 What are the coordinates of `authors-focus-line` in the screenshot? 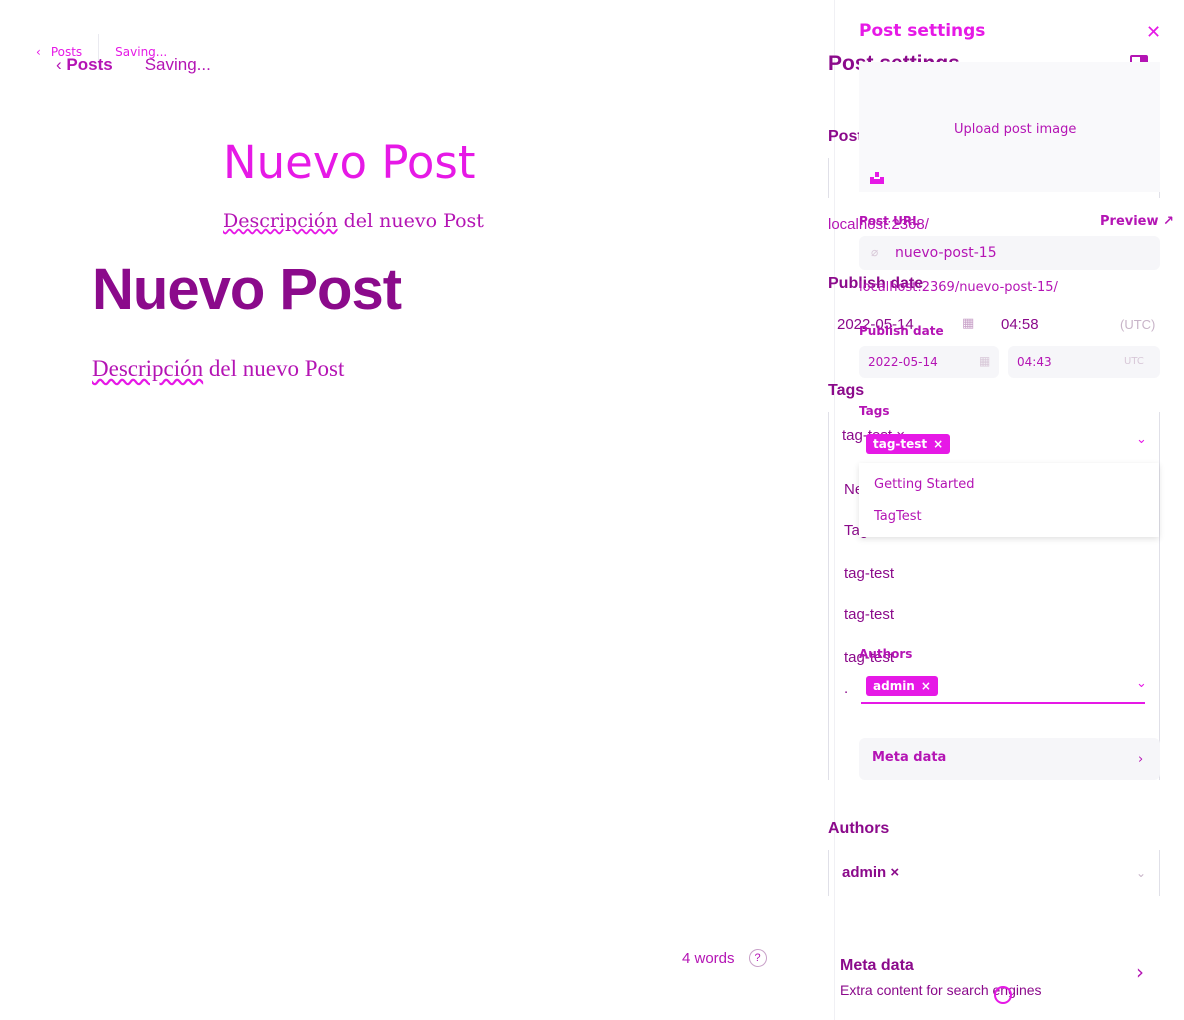 It's located at (1003, 703).